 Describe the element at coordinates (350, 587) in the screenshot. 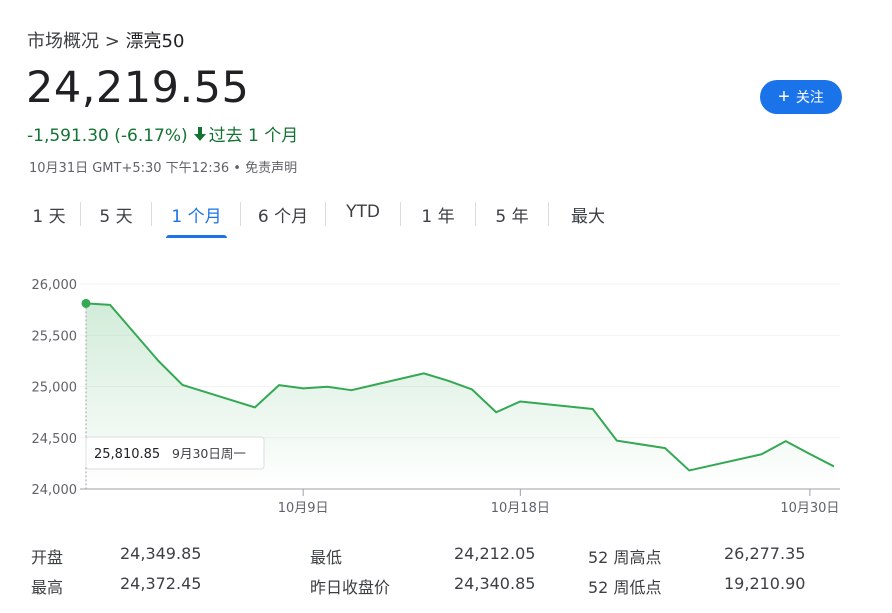

I see `stat-prev-close-label: 昨日收盘价` at that location.